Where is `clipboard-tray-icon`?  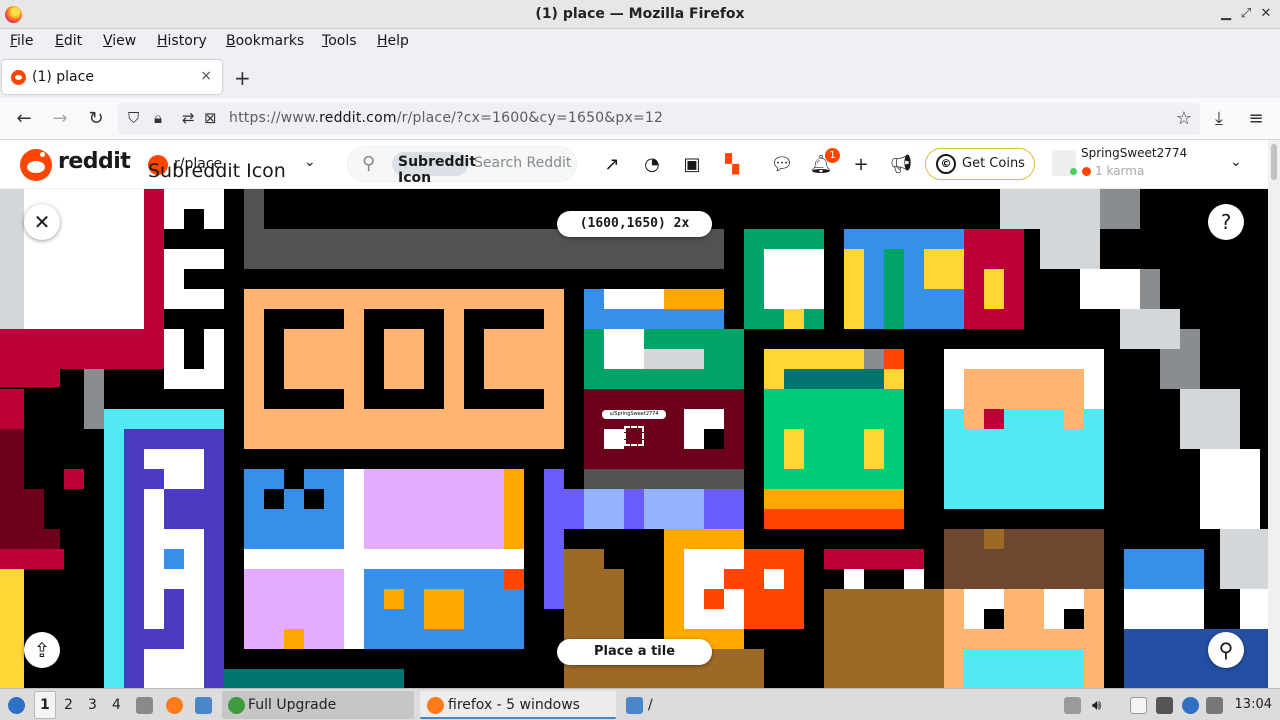
clipboard-tray-icon is located at coordinates (1138, 705).